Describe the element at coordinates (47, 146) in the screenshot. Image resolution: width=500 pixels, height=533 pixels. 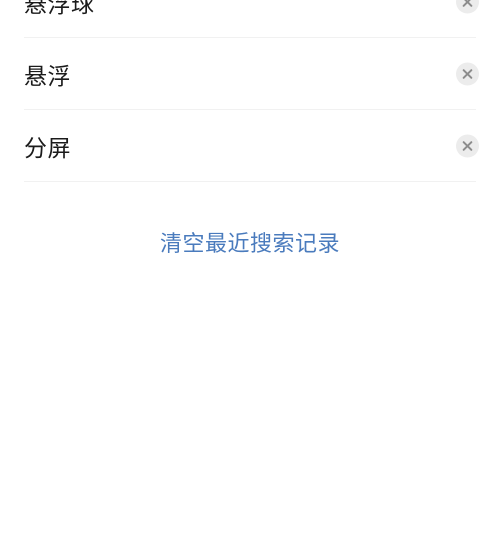
I see `recent-search-label: 分屏` at that location.